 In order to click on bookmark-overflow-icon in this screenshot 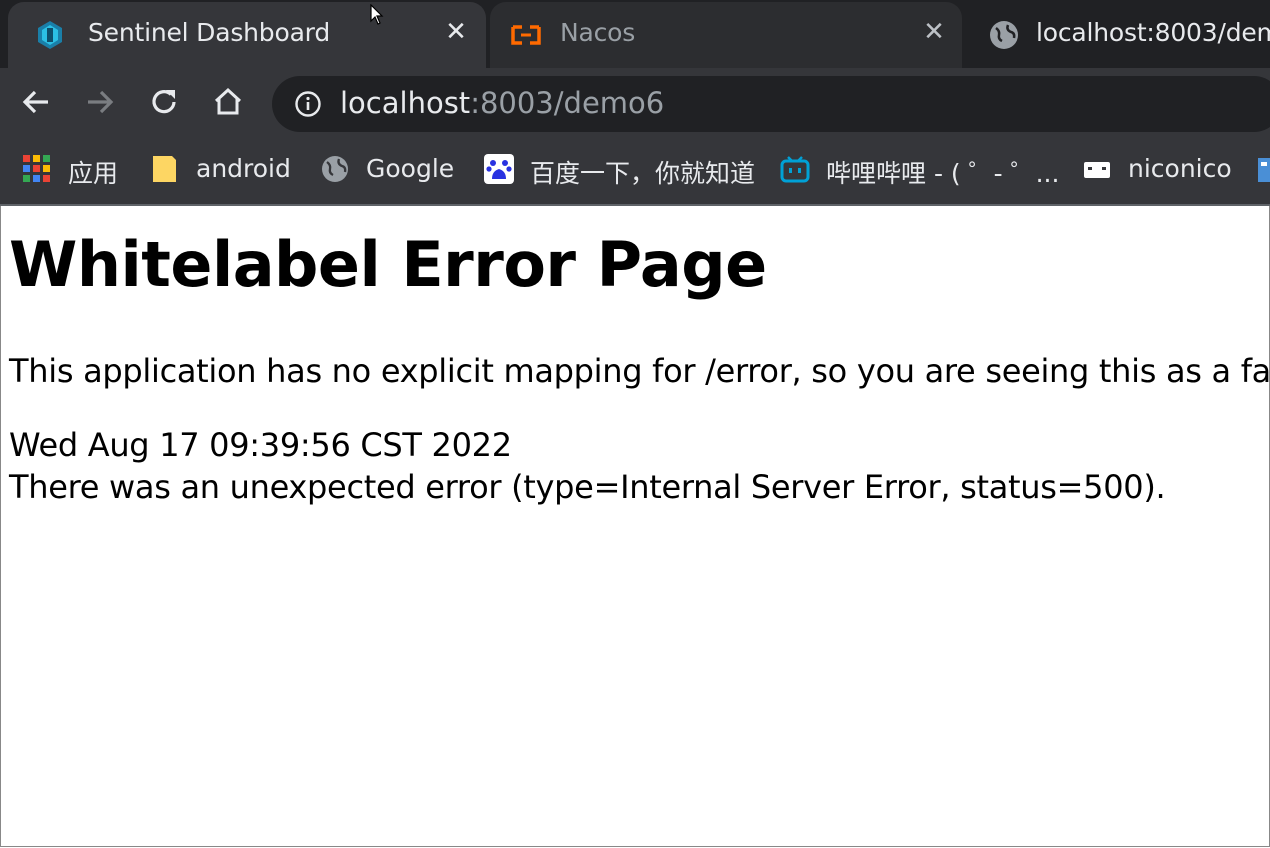, I will do `click(1263, 169)`.